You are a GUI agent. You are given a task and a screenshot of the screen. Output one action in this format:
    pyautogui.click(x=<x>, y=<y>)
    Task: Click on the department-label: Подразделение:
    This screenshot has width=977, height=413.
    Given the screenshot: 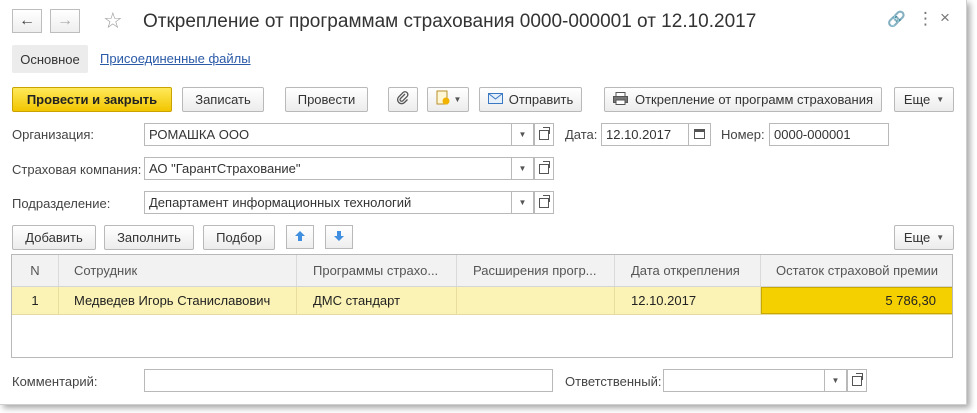 What is the action you would take?
    pyautogui.click(x=61, y=203)
    